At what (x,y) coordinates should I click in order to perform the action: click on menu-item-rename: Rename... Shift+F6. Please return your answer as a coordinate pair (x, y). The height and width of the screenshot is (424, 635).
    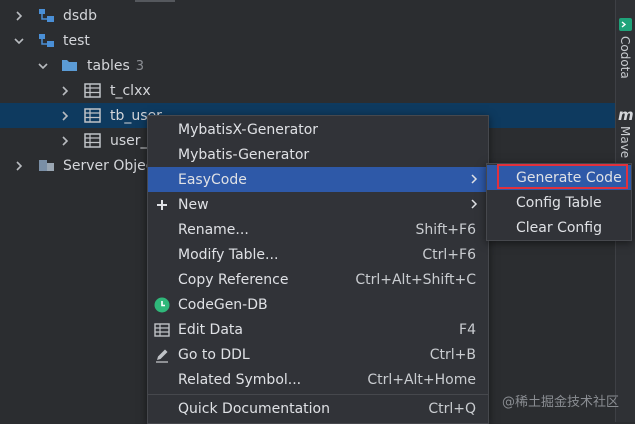
    Looking at the image, I should click on (318, 229).